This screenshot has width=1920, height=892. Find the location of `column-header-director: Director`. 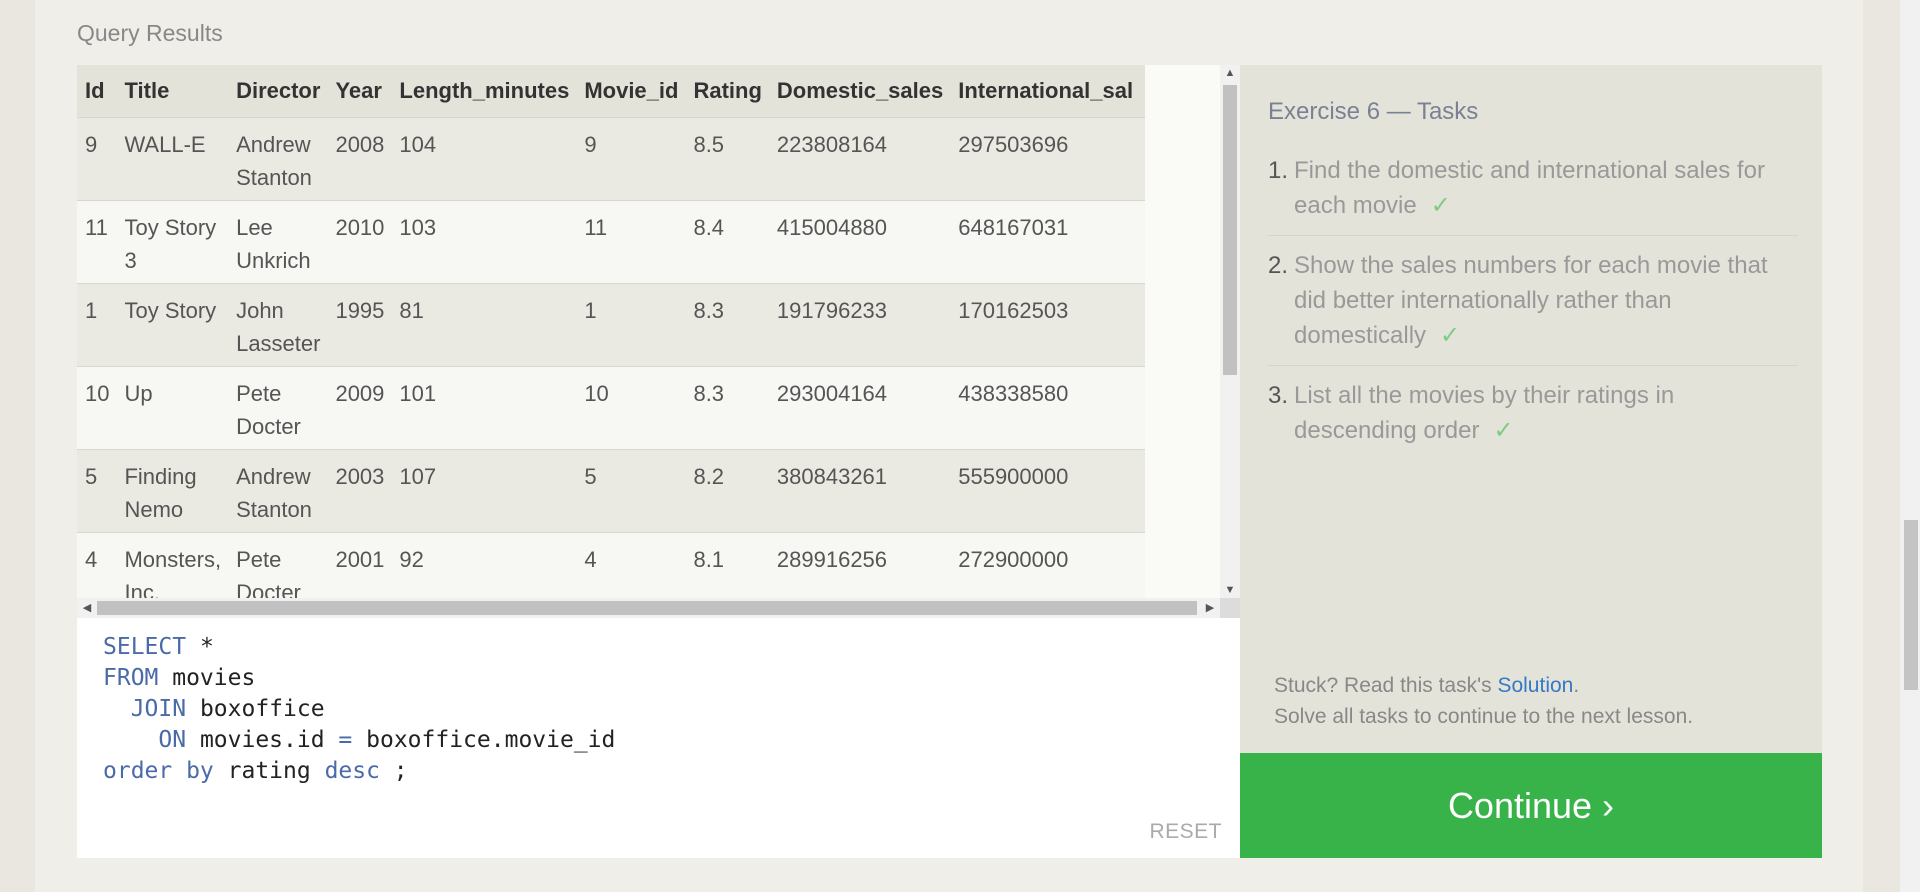

column-header-director: Director is located at coordinates (278, 90).